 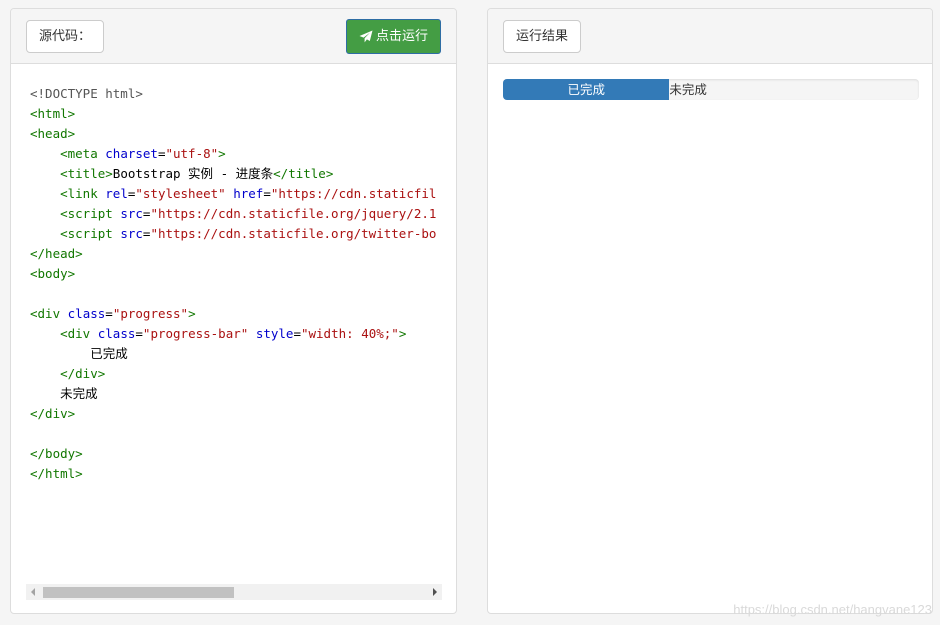 I want to click on code-token: "progress-bar", so click(x=195, y=333).